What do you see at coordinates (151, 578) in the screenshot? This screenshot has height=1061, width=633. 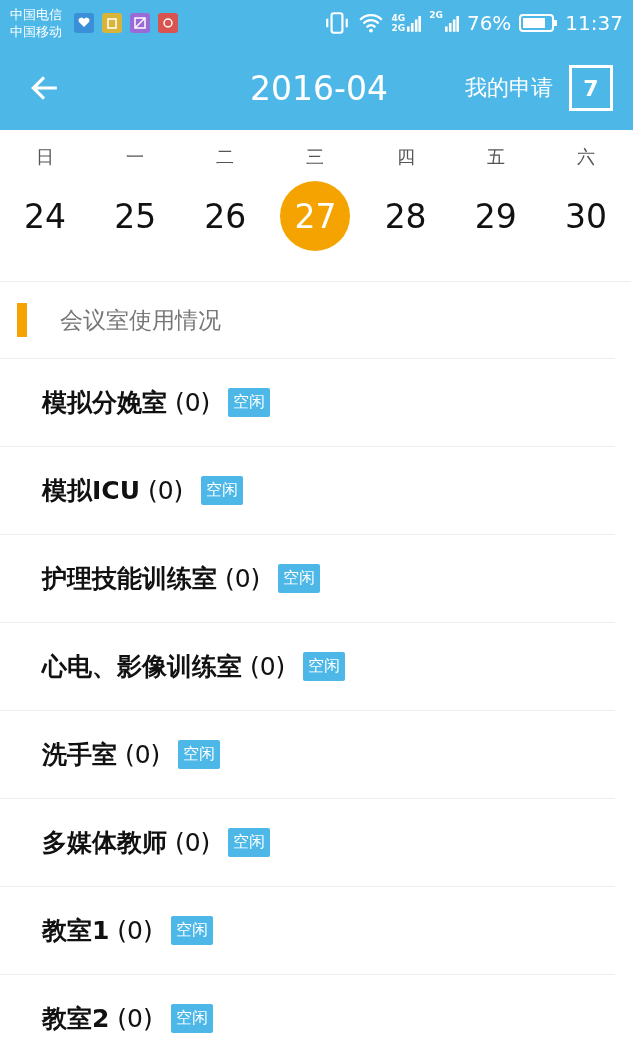 I see `room-name: 护理技能训练室 (0)` at bounding box center [151, 578].